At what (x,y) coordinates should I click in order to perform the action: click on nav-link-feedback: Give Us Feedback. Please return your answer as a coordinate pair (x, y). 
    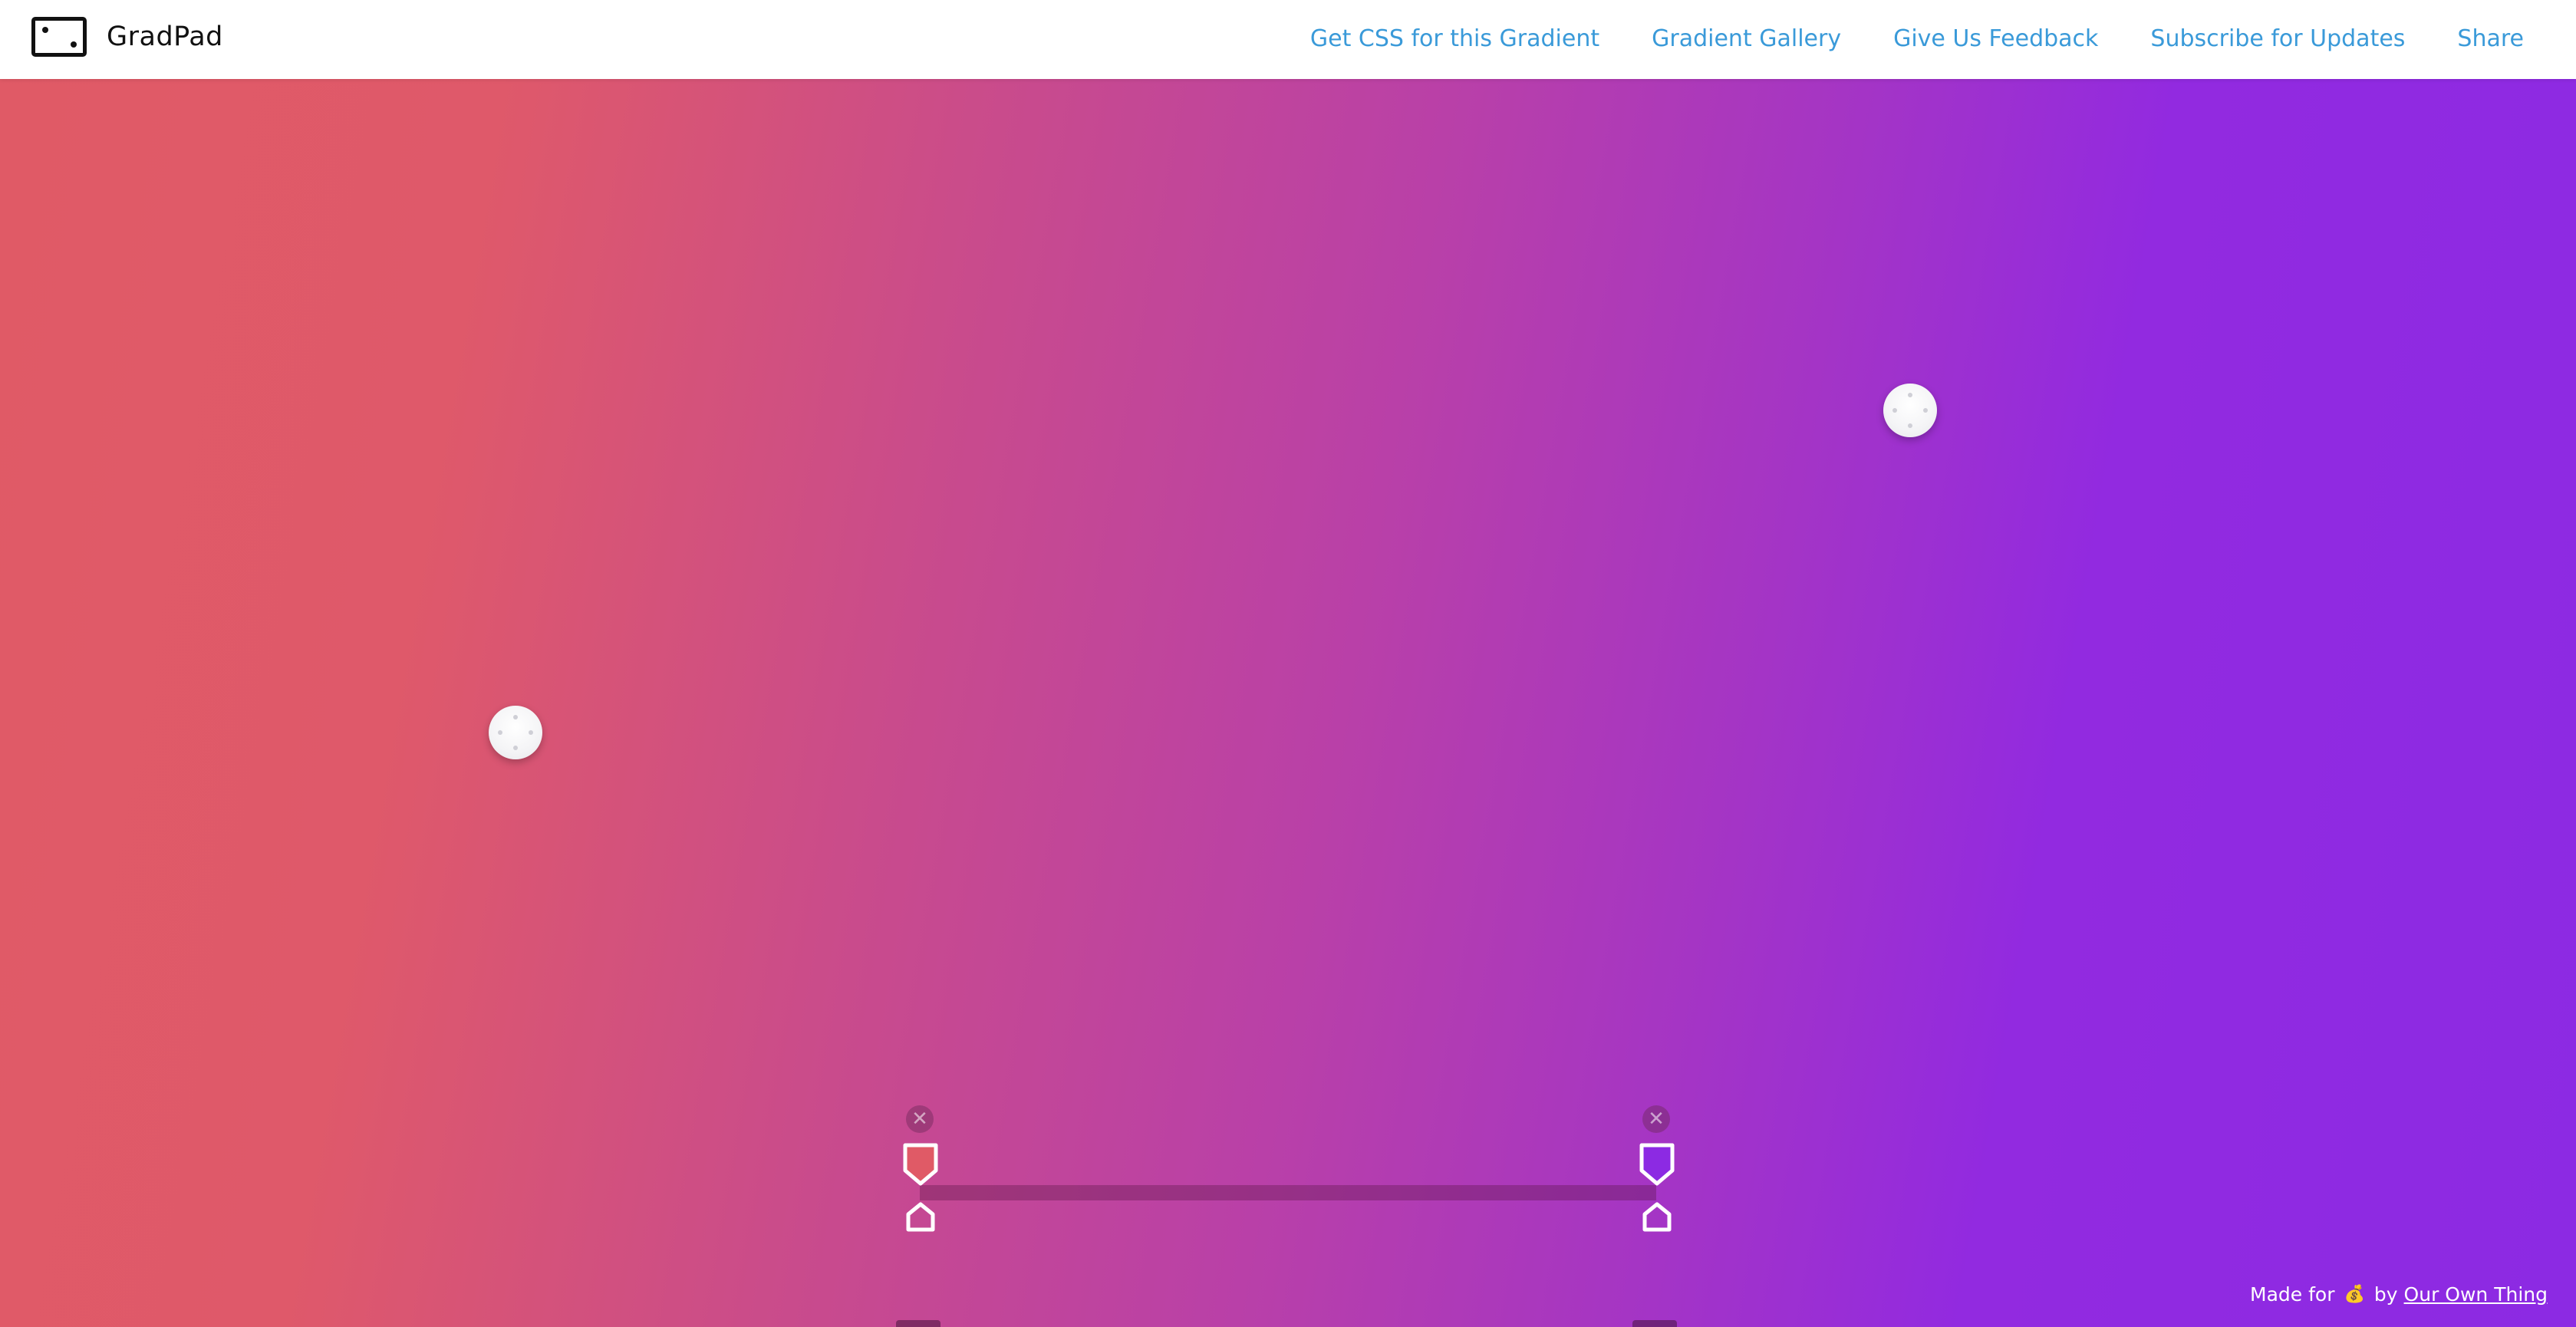
    Looking at the image, I should click on (1995, 38).